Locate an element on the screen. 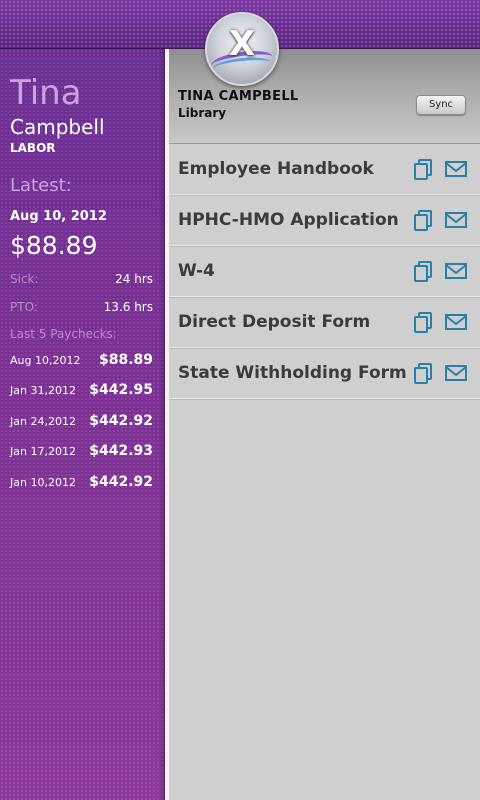 Image resolution: width=480 pixels, height=800 pixels. paycheck-date: Jan 24,2012 is located at coordinates (43, 421).